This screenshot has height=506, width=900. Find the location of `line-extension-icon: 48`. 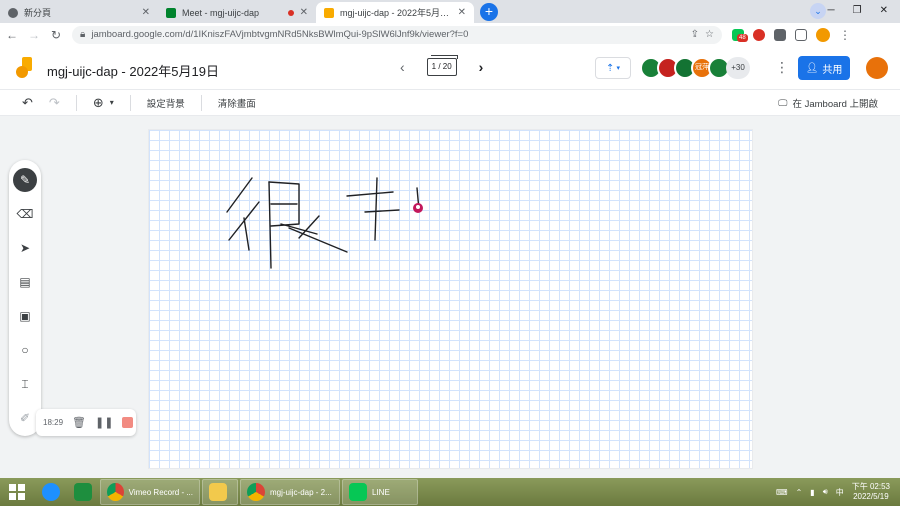

line-extension-icon: 48 is located at coordinates (740, 35).